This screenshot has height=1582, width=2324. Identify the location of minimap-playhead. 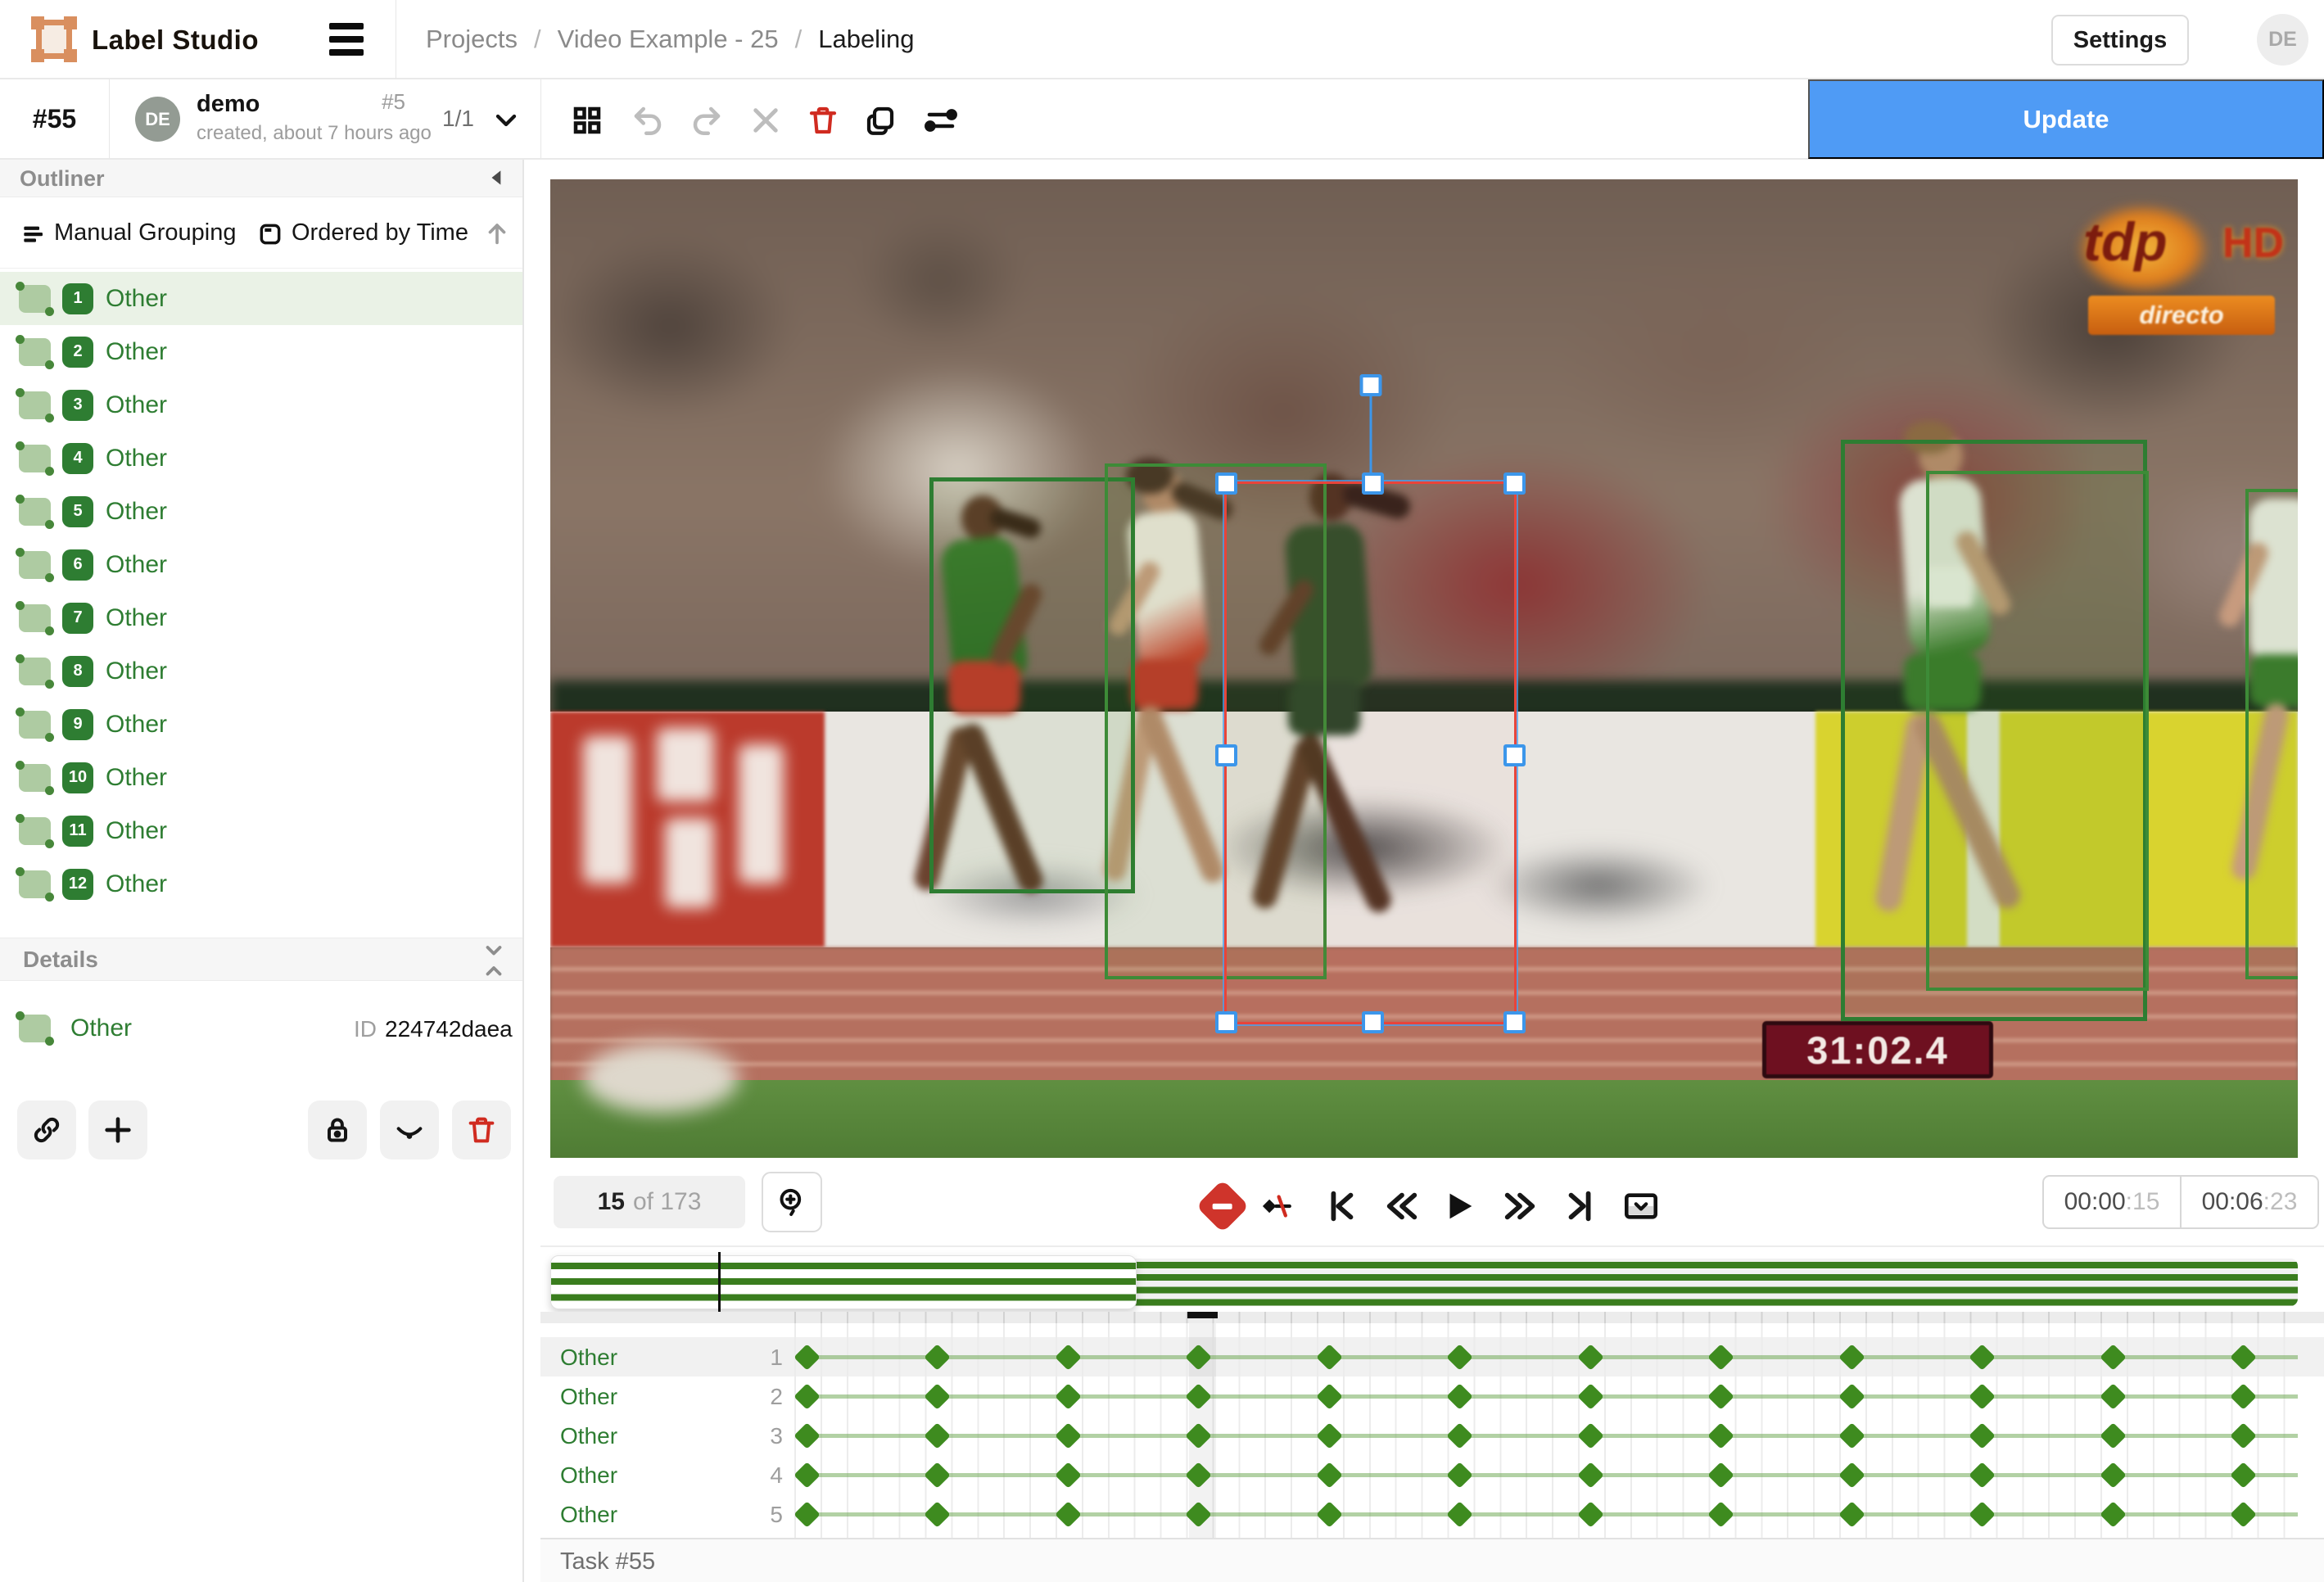
(719, 1282).